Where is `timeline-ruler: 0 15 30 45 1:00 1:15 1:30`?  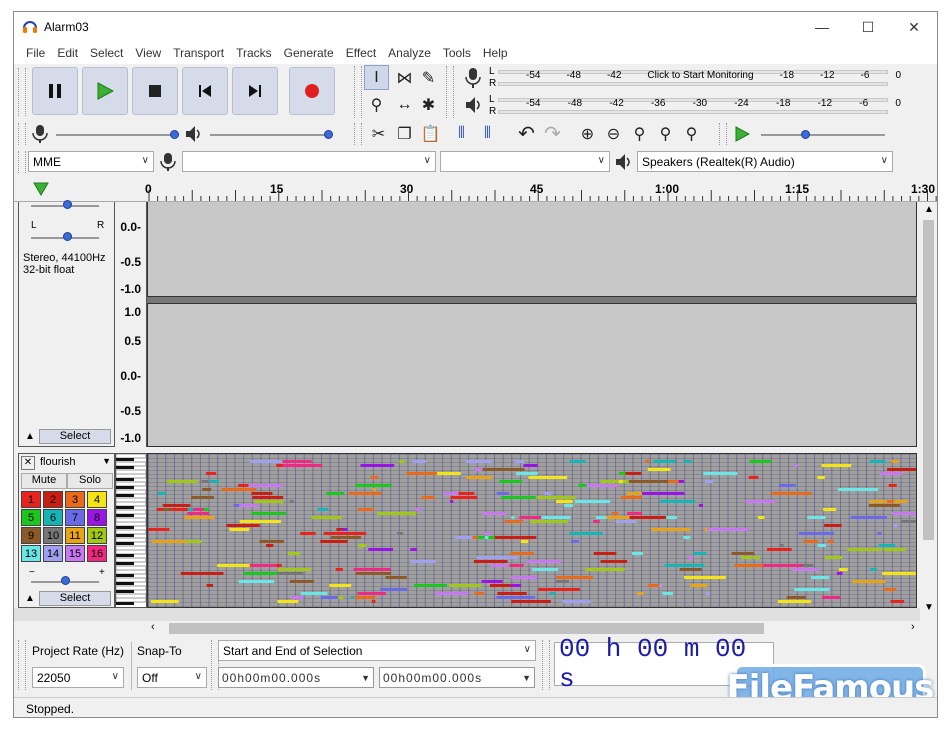 timeline-ruler: 0 15 30 45 1:00 1:15 1:30 is located at coordinates (475, 190).